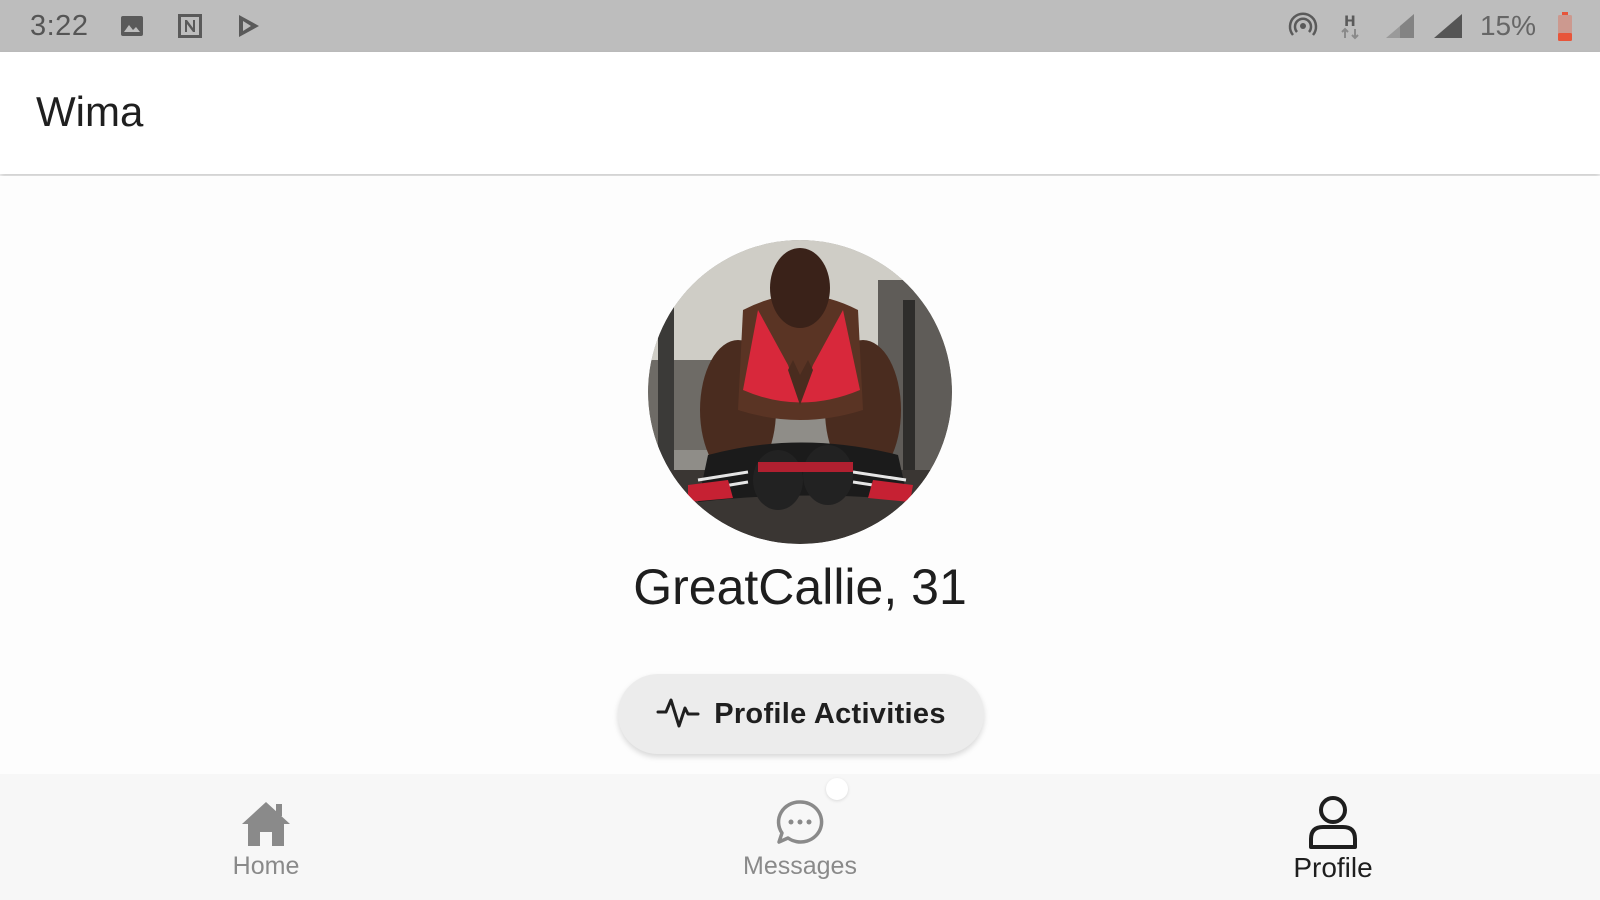 This screenshot has height=900, width=1600. What do you see at coordinates (1447, 26) in the screenshot?
I see `signal-2-icon` at bounding box center [1447, 26].